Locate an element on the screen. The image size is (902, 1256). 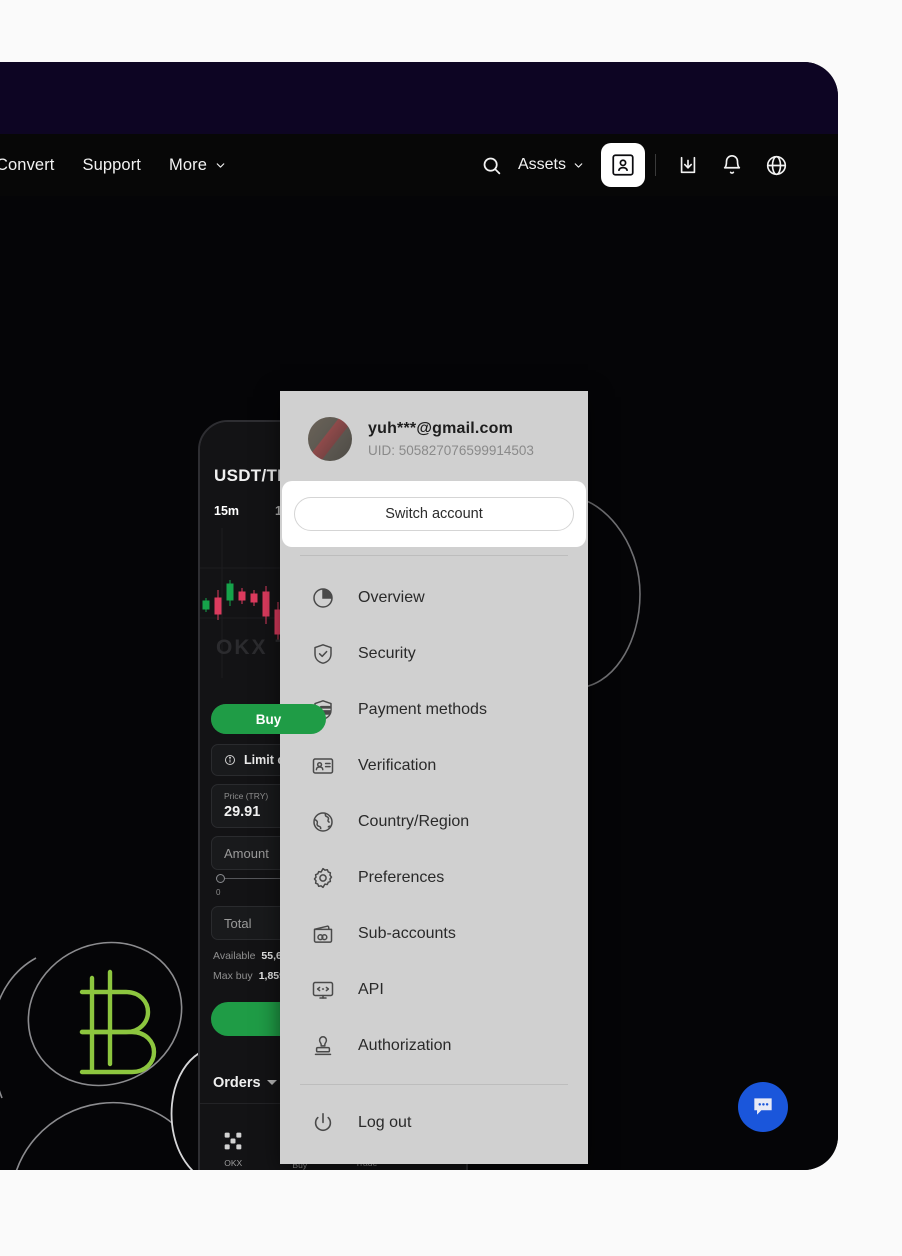
amount-placeholder: Amount is located at coordinates (246, 853).